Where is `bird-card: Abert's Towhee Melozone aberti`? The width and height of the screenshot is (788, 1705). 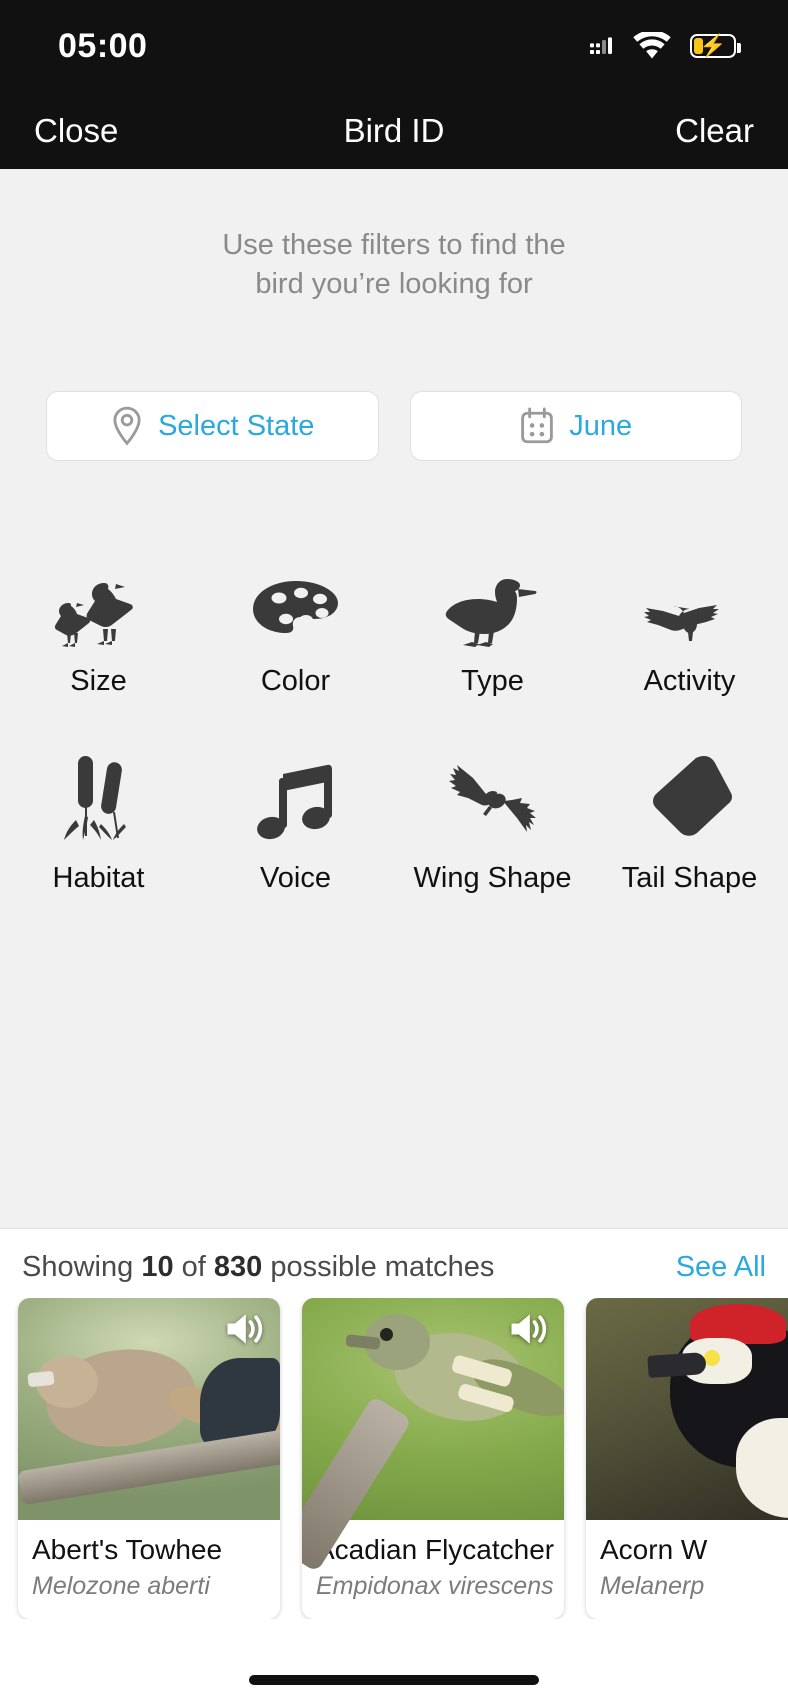 bird-card: Abert's Towhee Melozone aberti is located at coordinates (149, 1458).